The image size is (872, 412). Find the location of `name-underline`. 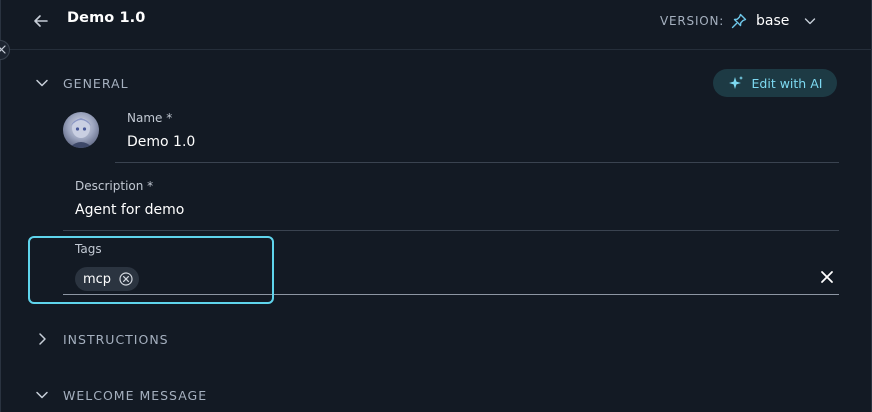

name-underline is located at coordinates (477, 162).